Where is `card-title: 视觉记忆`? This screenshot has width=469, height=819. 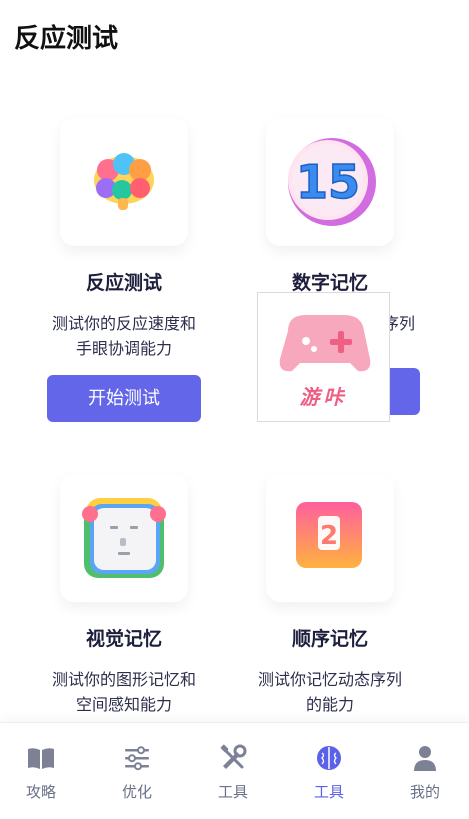 card-title: 视觉记忆 is located at coordinates (123, 639).